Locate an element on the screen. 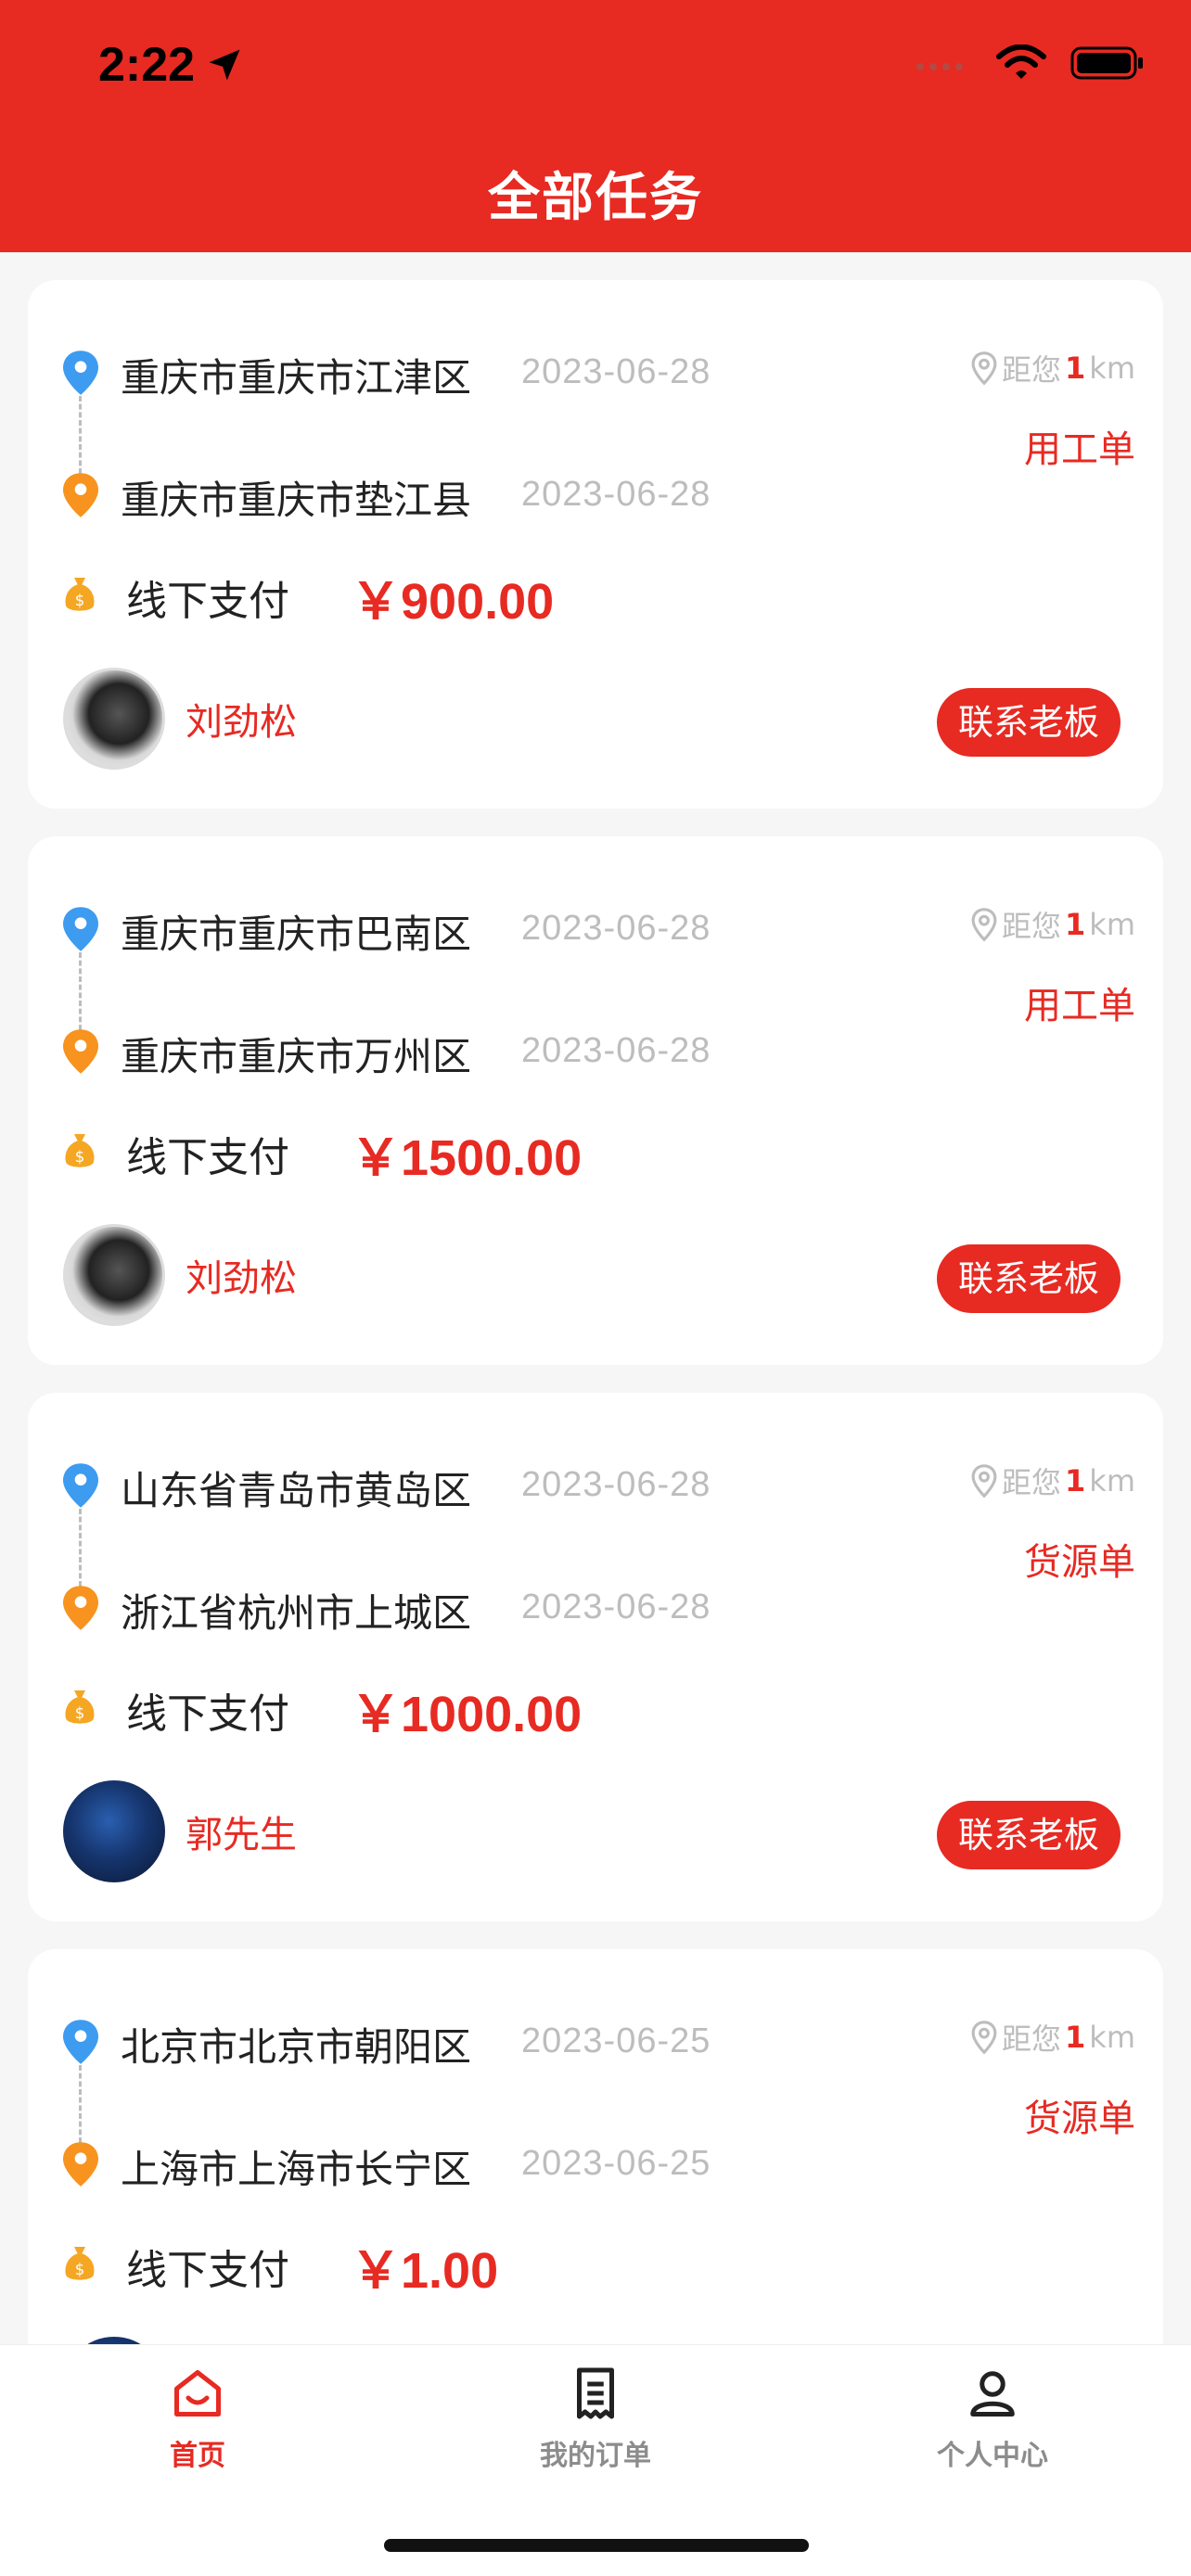 The height and width of the screenshot is (2576, 1191). receipt-icon is located at coordinates (595, 2393).